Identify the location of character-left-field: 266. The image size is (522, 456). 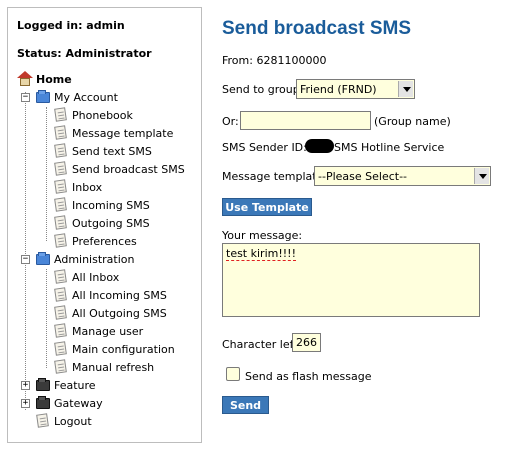
(306, 342).